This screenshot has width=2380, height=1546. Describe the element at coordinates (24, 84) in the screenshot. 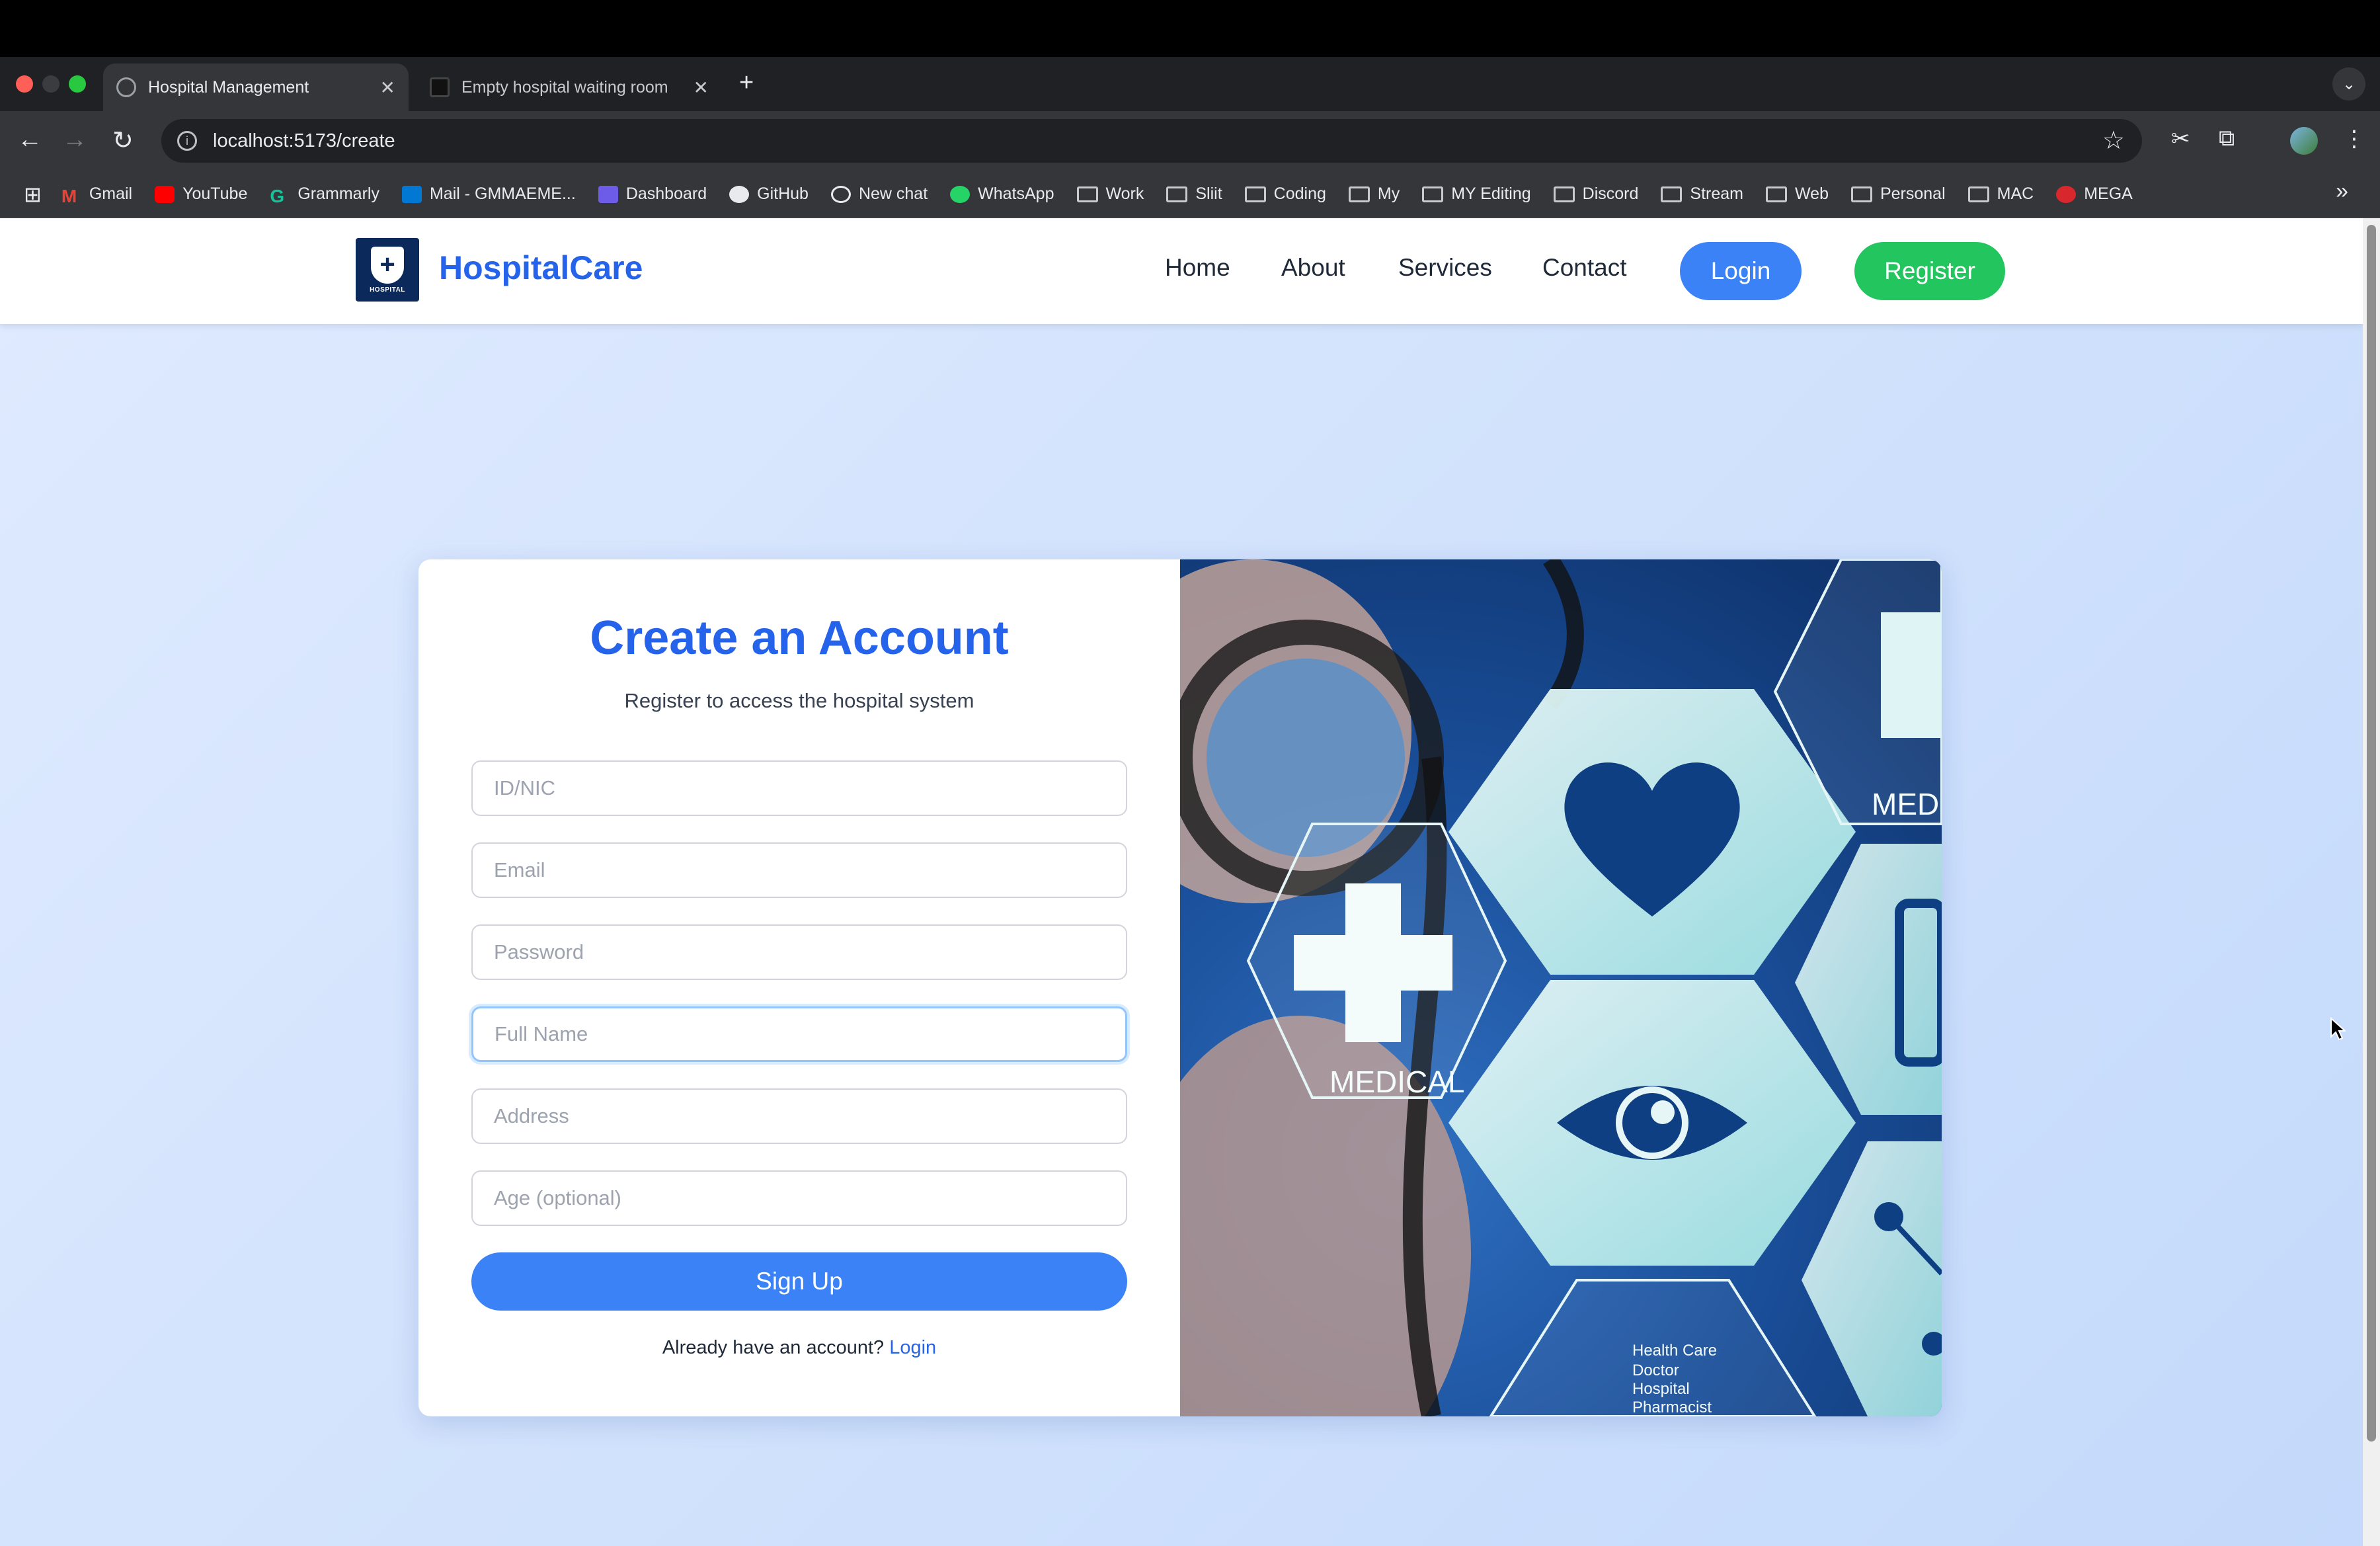

I see `close-window-button` at that location.